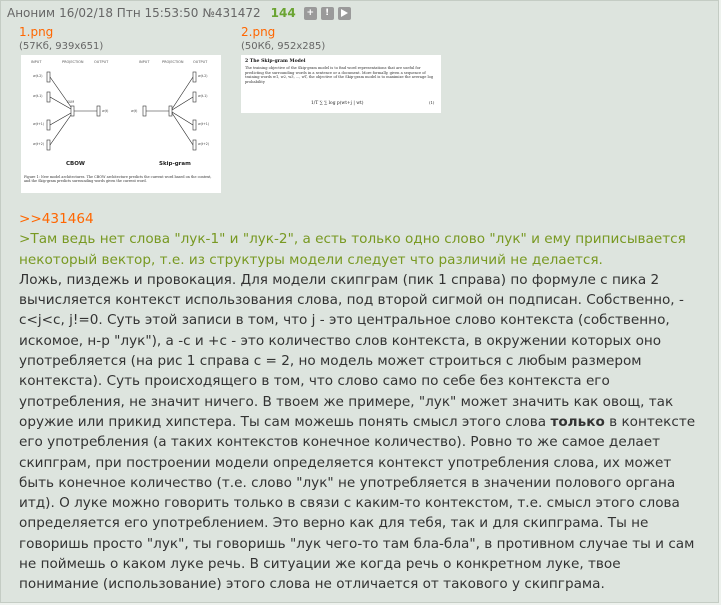  What do you see at coordinates (134, 111) in the screenshot?
I see `thumb1-sg-wt: w(t)` at bounding box center [134, 111].